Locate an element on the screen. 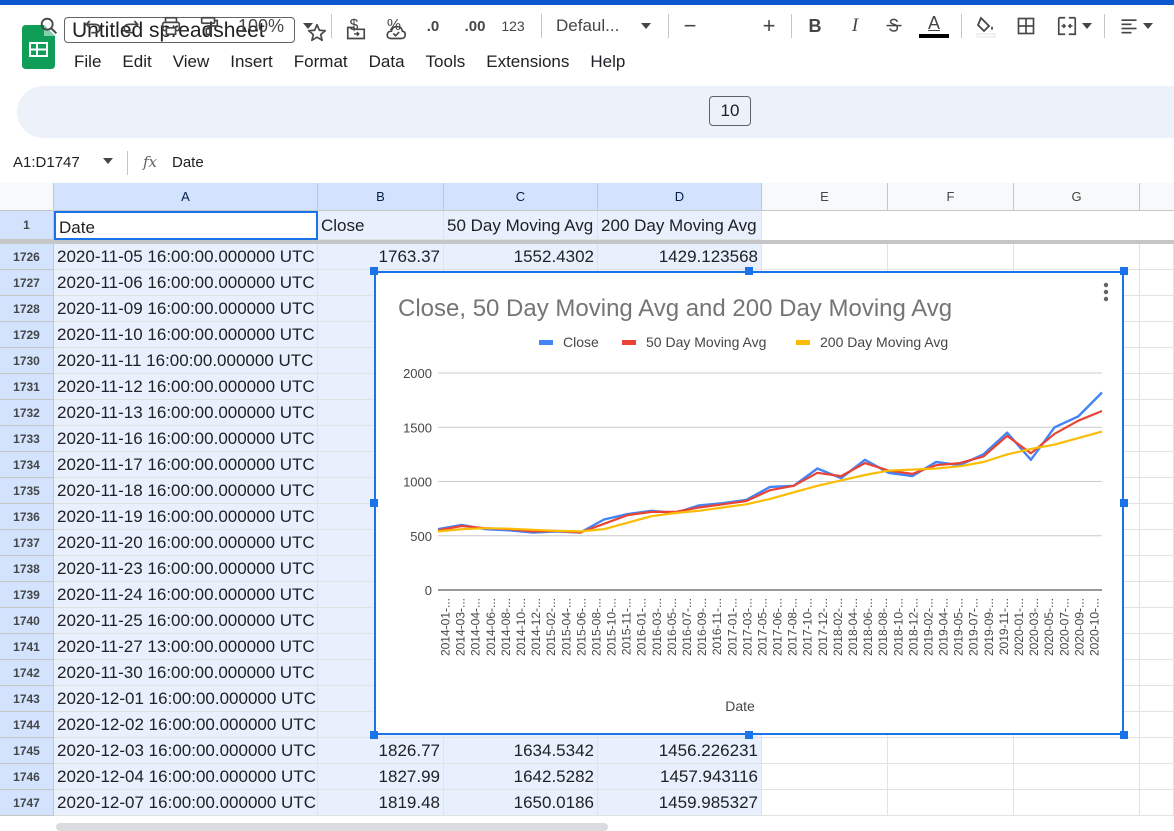  name-box: A1:D1747 is located at coordinates (46, 162).